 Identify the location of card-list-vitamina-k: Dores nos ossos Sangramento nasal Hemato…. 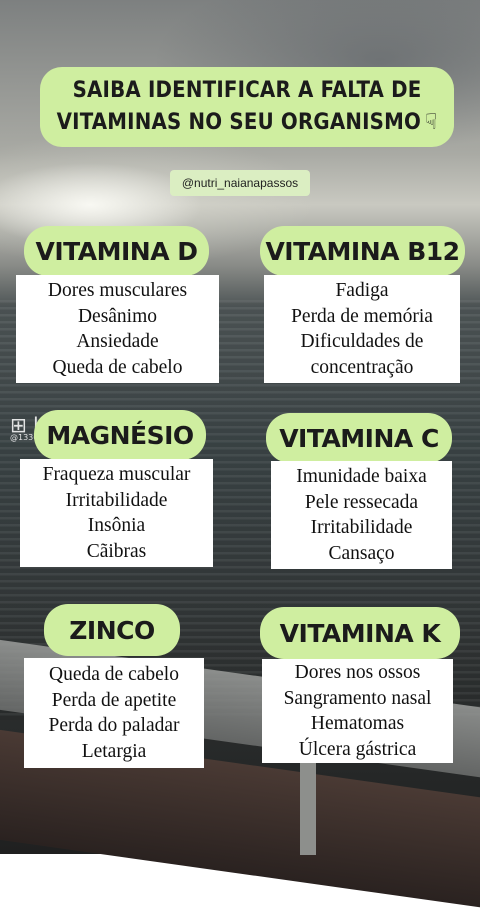
(357, 711).